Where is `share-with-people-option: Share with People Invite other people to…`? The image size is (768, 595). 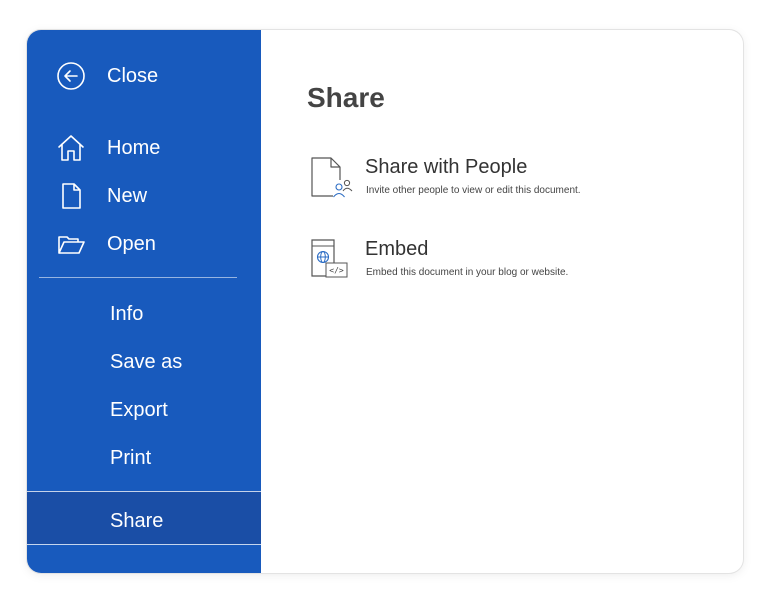
share-with-people-option: Share with People Invite other people to… is located at coordinates (509, 184).